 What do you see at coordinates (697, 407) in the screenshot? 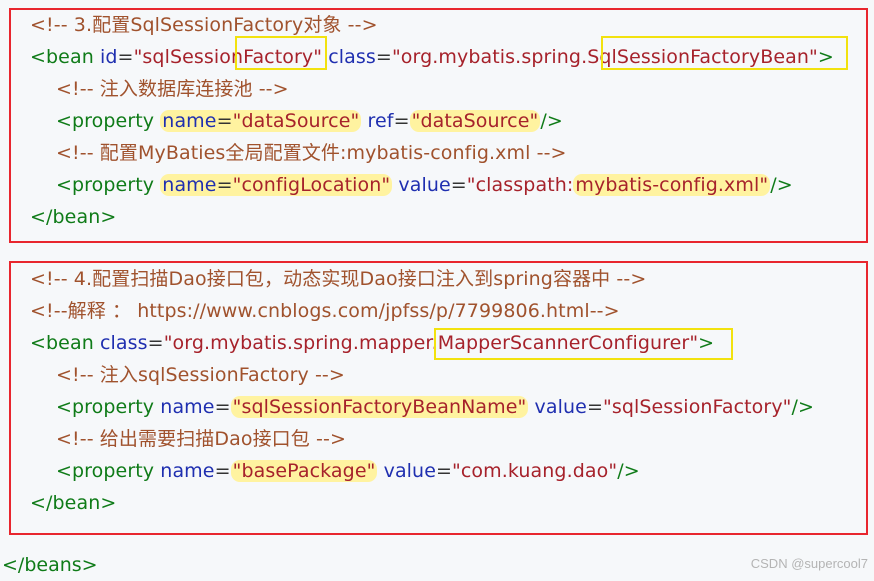
I see `xml-attr-value: "sqlSessionFactory"` at bounding box center [697, 407].